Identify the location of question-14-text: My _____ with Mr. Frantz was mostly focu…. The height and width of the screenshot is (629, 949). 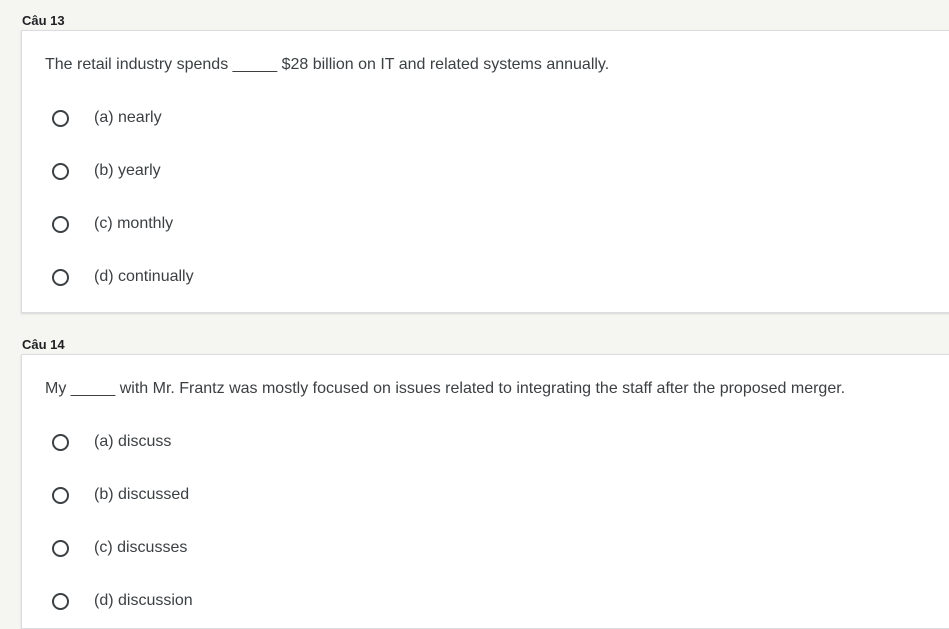
(445, 388).